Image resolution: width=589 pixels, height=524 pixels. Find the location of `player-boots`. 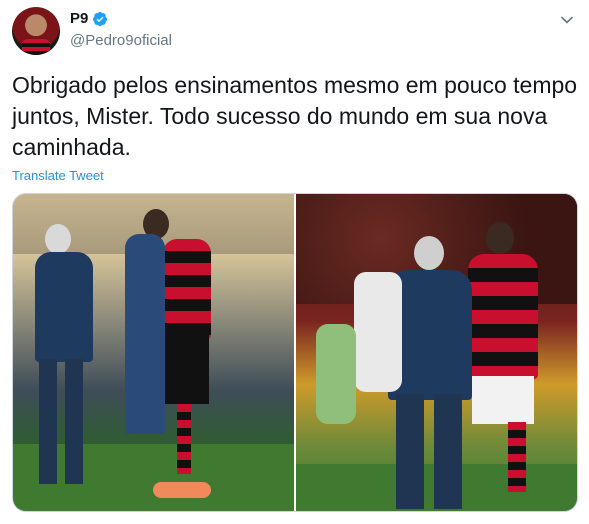

player-boots is located at coordinates (182, 490).